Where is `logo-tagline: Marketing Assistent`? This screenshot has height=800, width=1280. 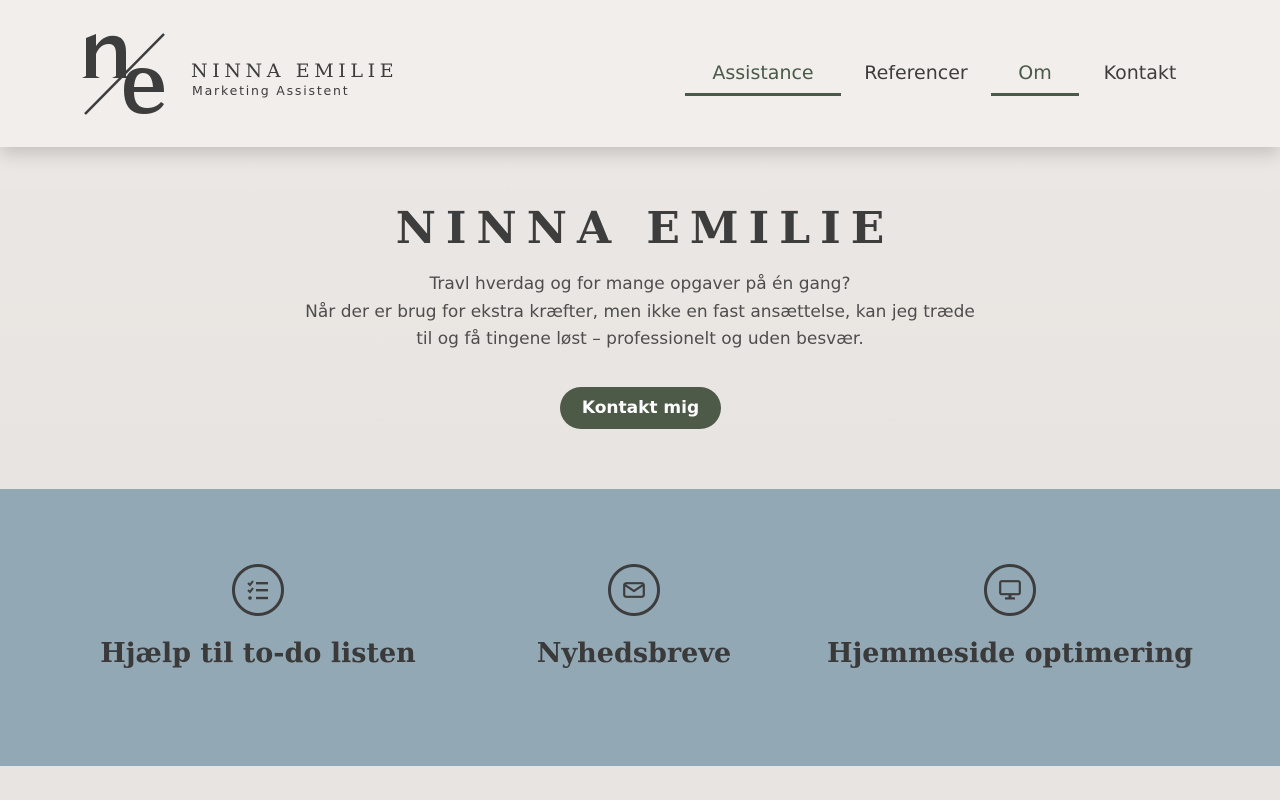 logo-tagline: Marketing Assistent is located at coordinates (271, 90).